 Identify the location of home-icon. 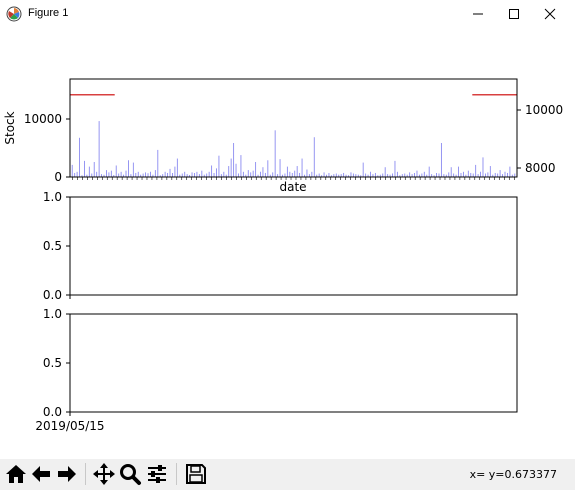
(16, 474).